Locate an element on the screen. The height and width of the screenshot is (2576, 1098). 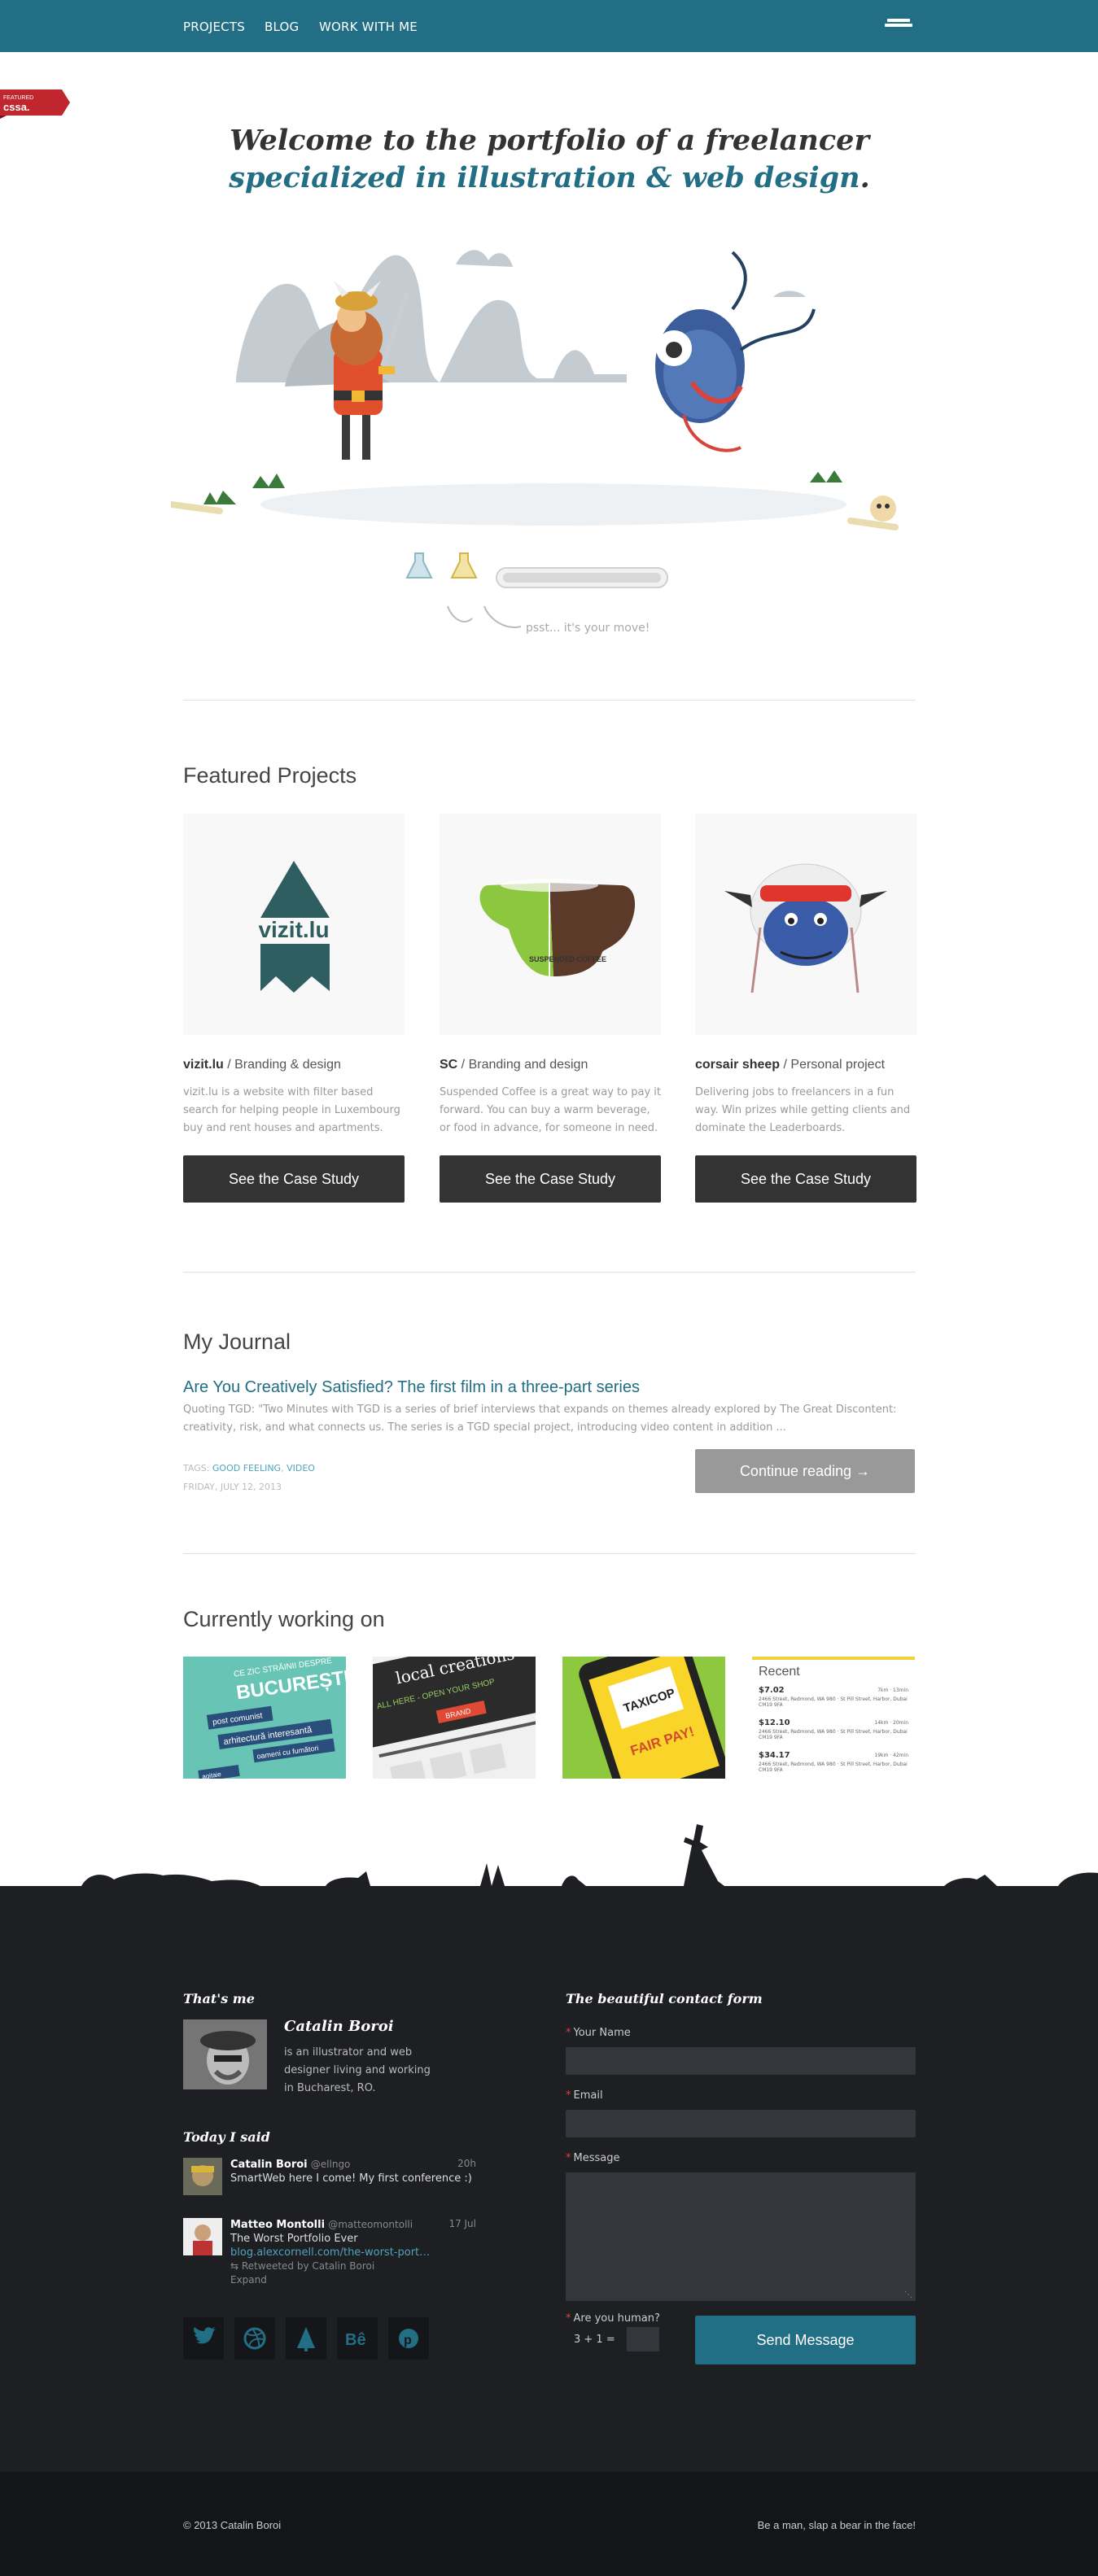
project-name: SC is located at coordinates (449, 1065).